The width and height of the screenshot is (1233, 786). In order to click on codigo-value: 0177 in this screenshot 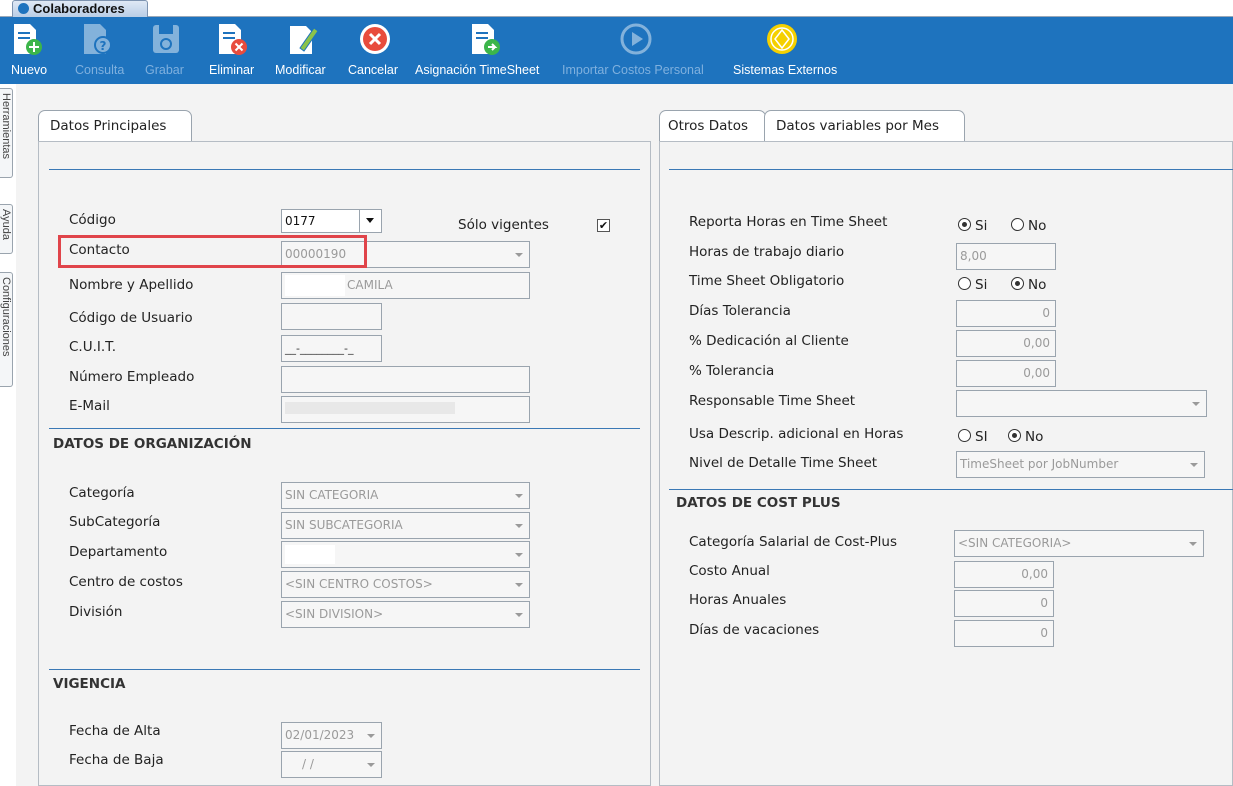, I will do `click(300, 221)`.